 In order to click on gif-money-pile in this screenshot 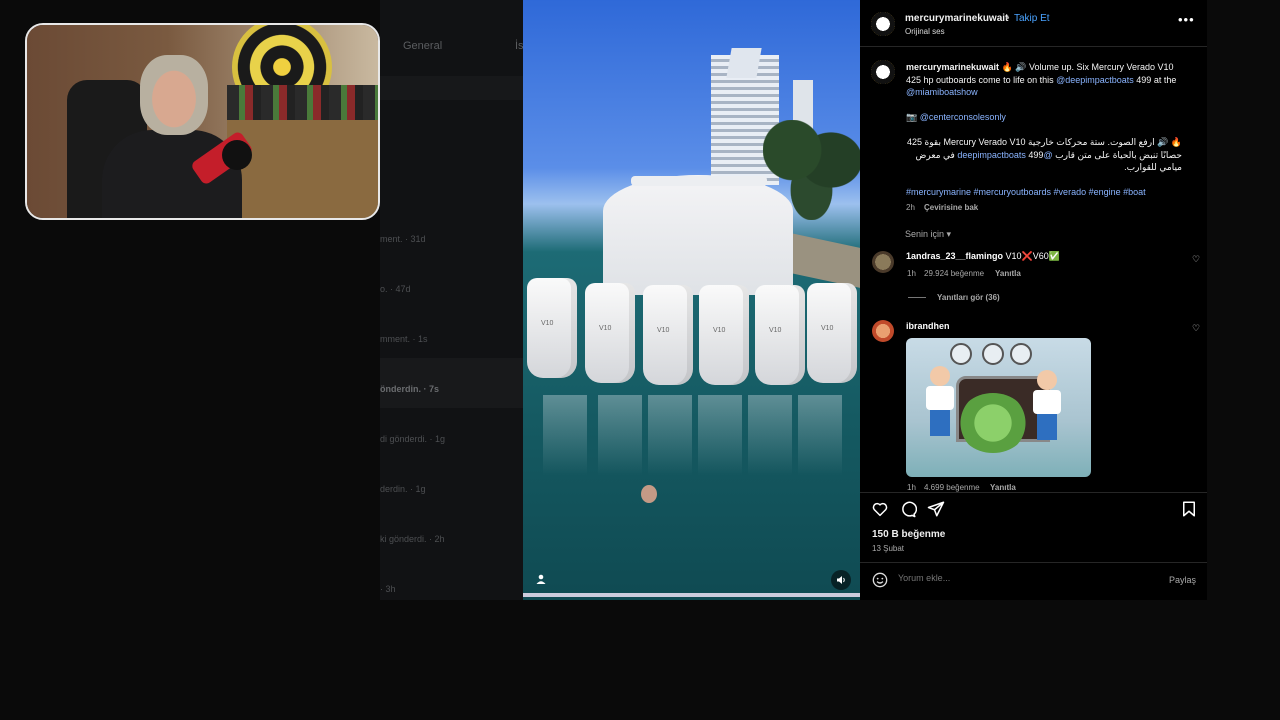, I will do `click(993, 423)`.